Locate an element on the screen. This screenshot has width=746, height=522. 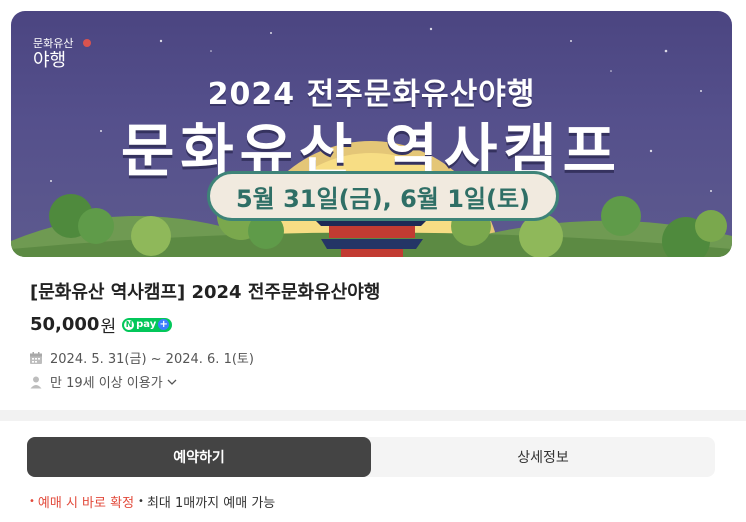
person-icon is located at coordinates (36, 382).